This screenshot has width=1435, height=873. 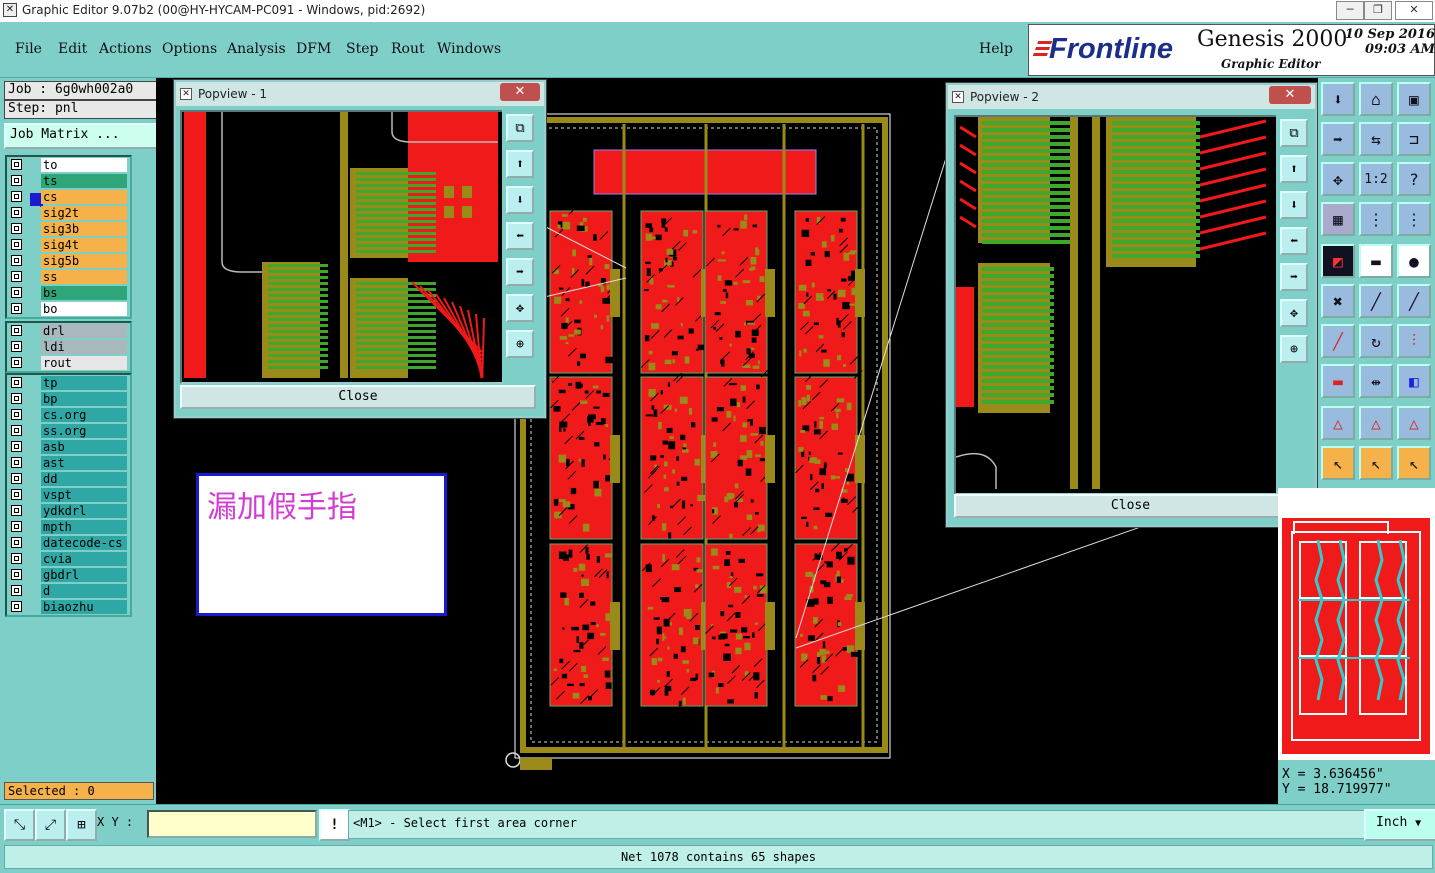 What do you see at coordinates (520, 128) in the screenshot?
I see `zoom-window-icon: ⧉` at bounding box center [520, 128].